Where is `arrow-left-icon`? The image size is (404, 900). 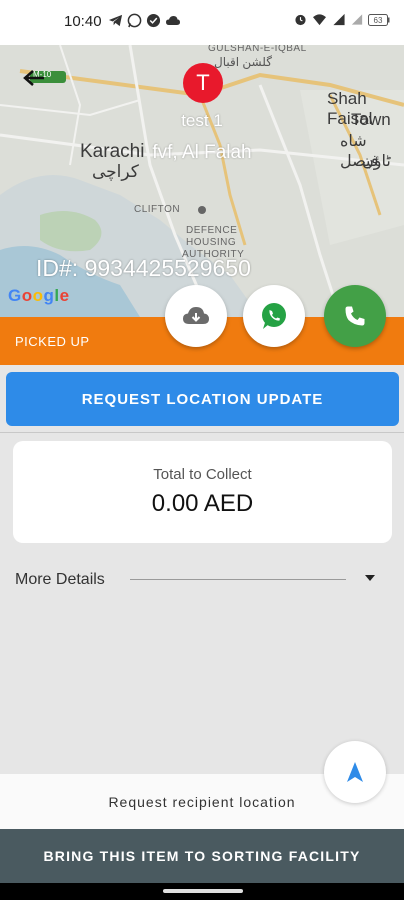 arrow-left-icon is located at coordinates (33, 78).